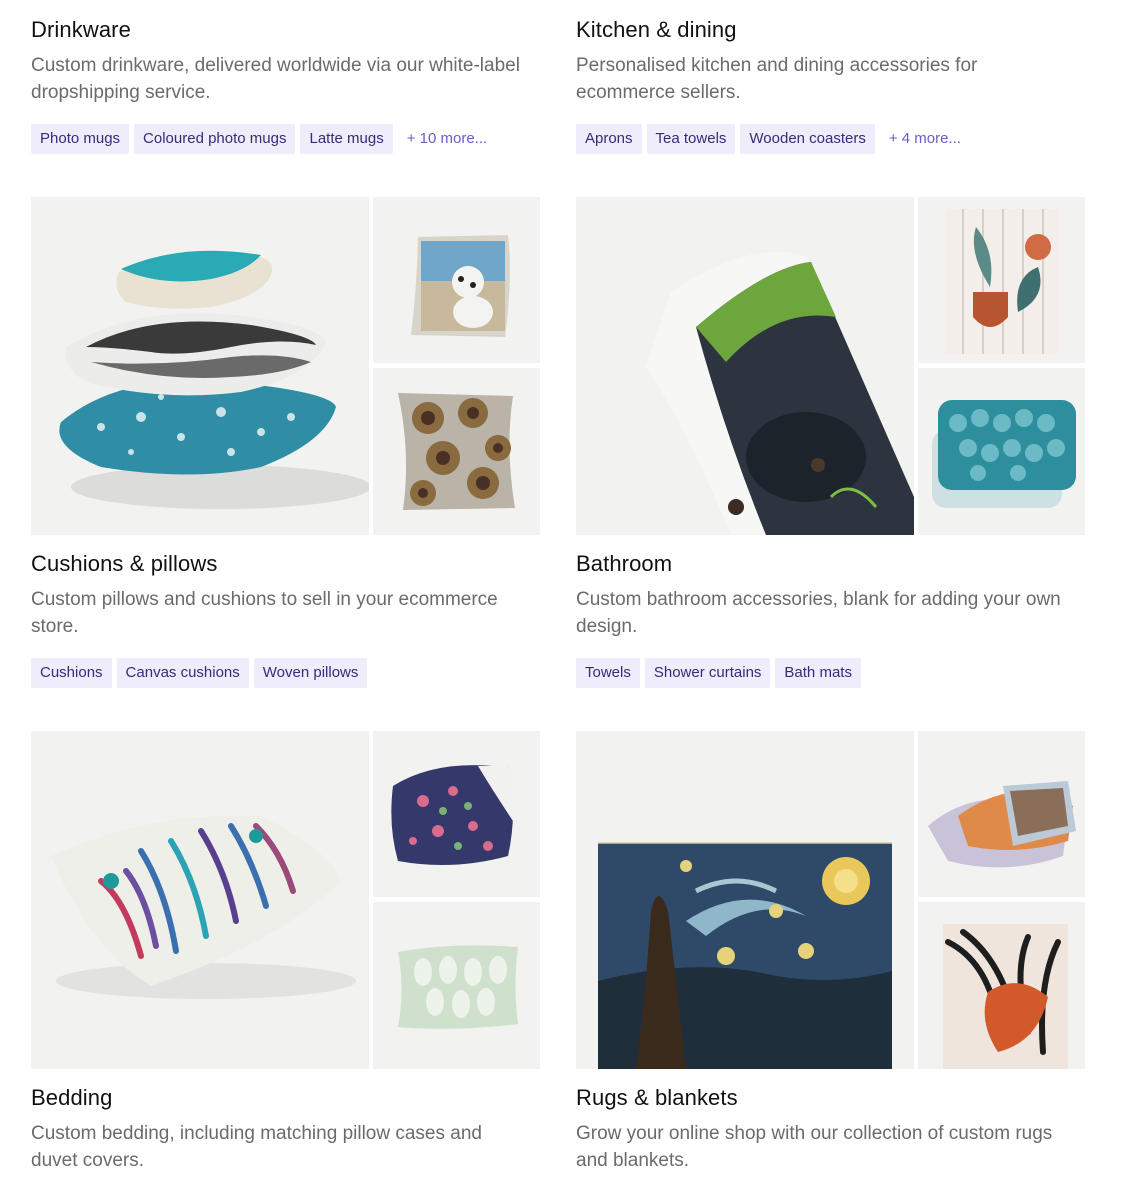 This screenshot has width=1138, height=1200. What do you see at coordinates (780, 393) in the screenshot?
I see `dog-towel-illustration` at bounding box center [780, 393].